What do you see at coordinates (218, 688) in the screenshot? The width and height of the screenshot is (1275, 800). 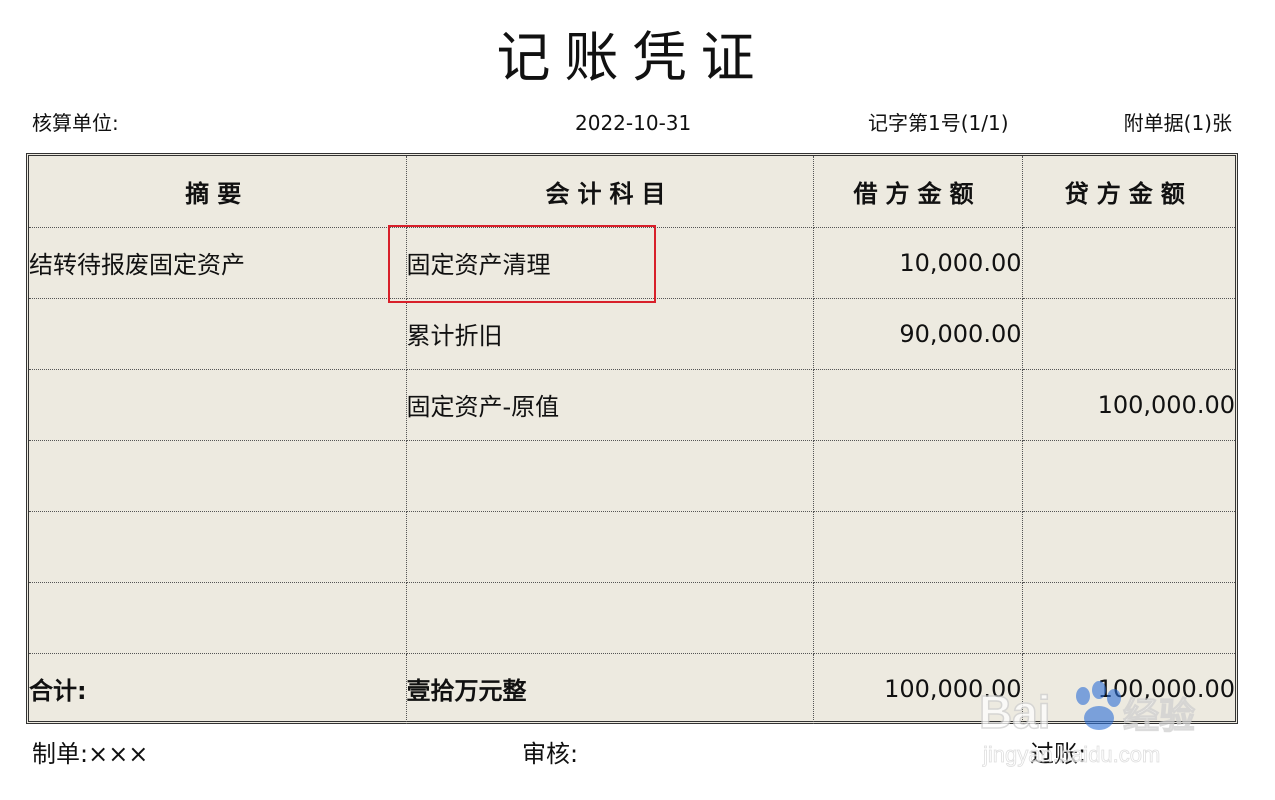 I see `total-label: 合计:` at bounding box center [218, 688].